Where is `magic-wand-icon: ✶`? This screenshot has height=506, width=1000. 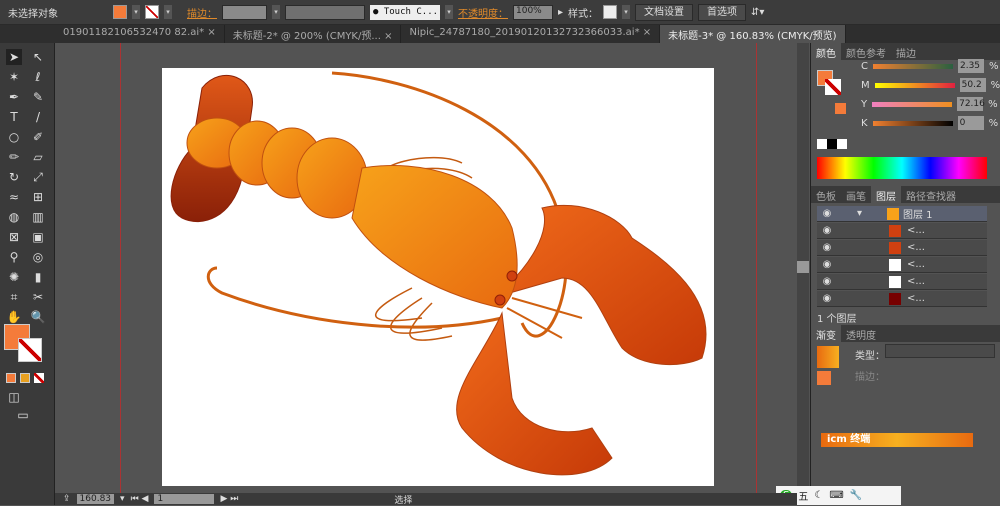 magic-wand-icon: ✶ is located at coordinates (14, 77).